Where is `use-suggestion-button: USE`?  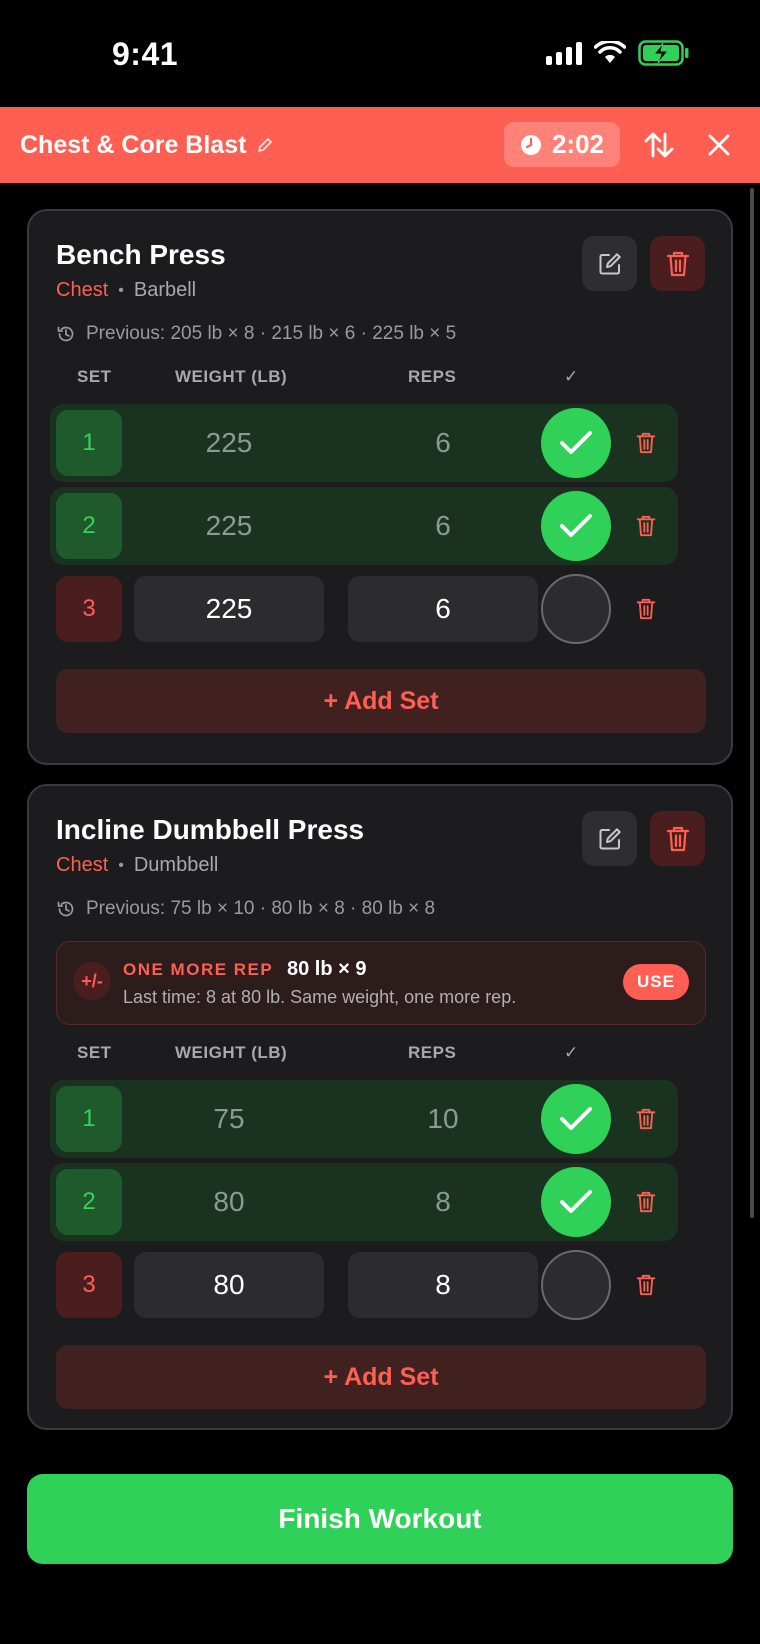 use-suggestion-button: USE is located at coordinates (656, 982).